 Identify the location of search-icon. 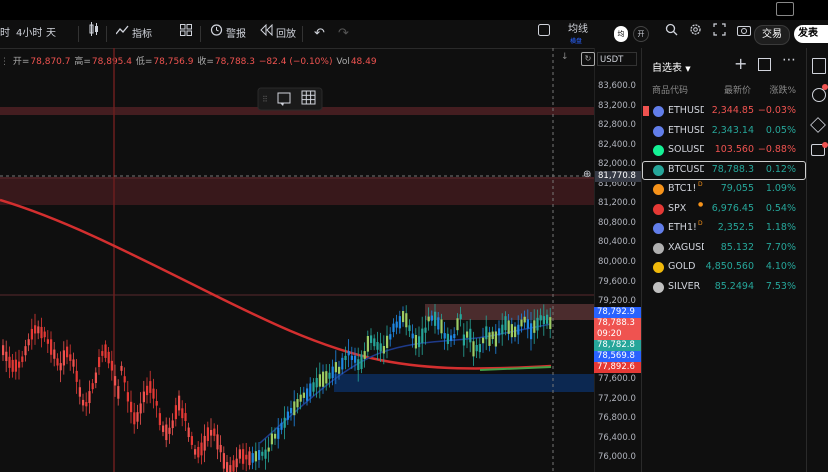
(671, 34).